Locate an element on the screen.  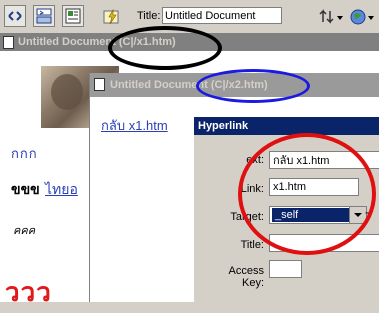
thai-text-red-large: ววว is located at coordinates (28, 293).